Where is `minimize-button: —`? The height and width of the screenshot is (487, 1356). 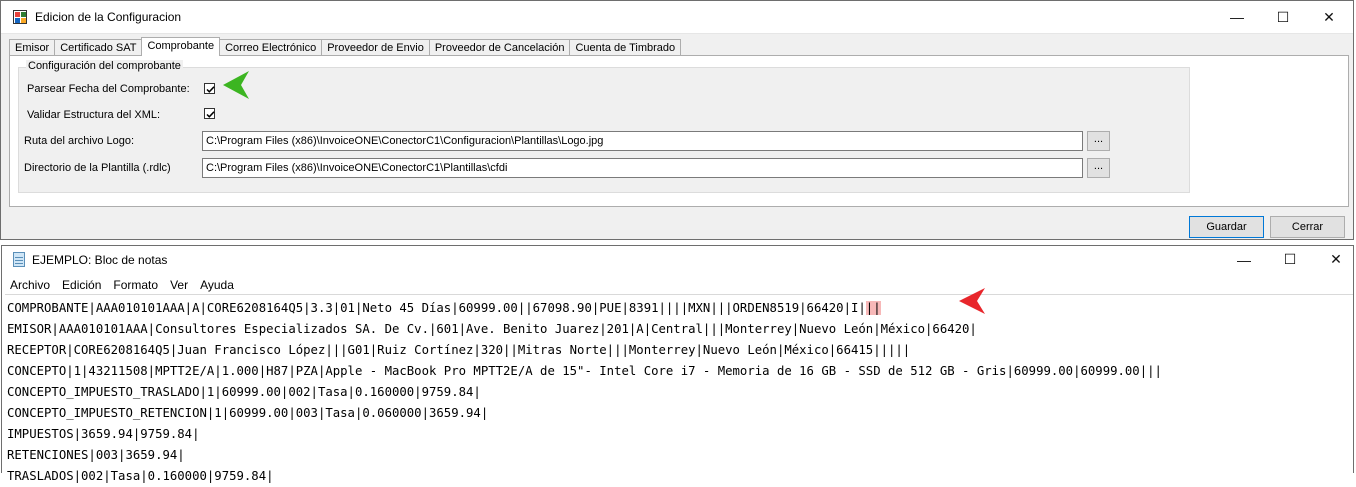
minimize-button: — is located at coordinates (1237, 17).